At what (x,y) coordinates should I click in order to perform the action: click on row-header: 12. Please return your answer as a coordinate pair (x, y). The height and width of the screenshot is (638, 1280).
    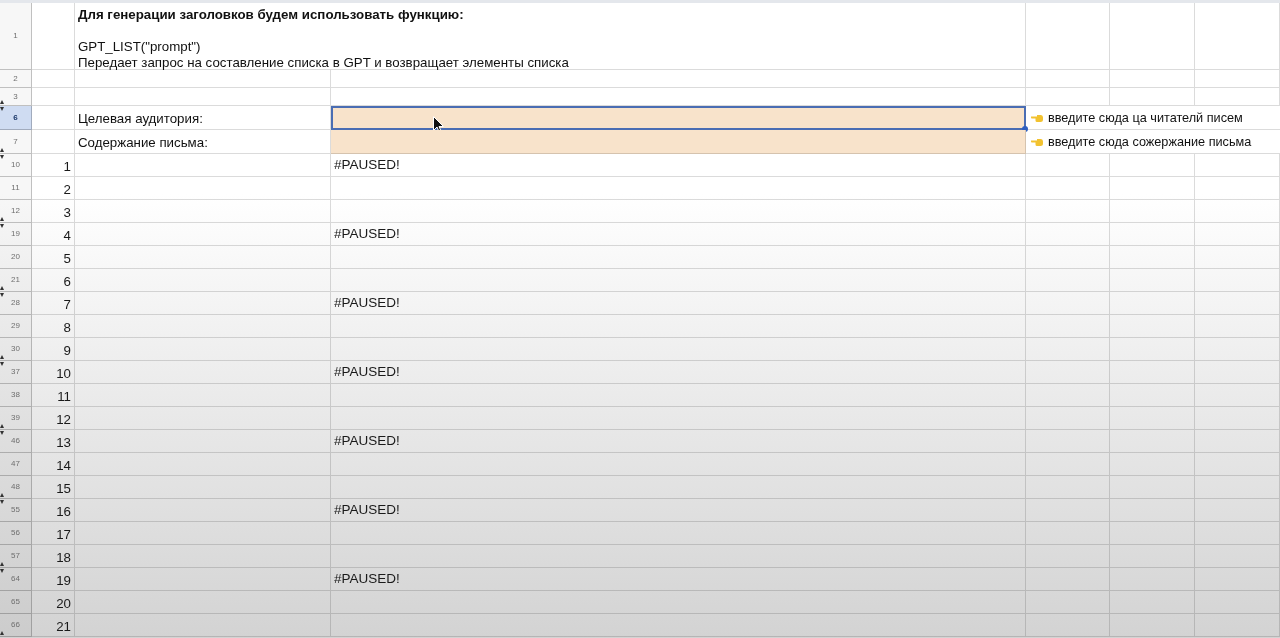
    Looking at the image, I should click on (16, 211).